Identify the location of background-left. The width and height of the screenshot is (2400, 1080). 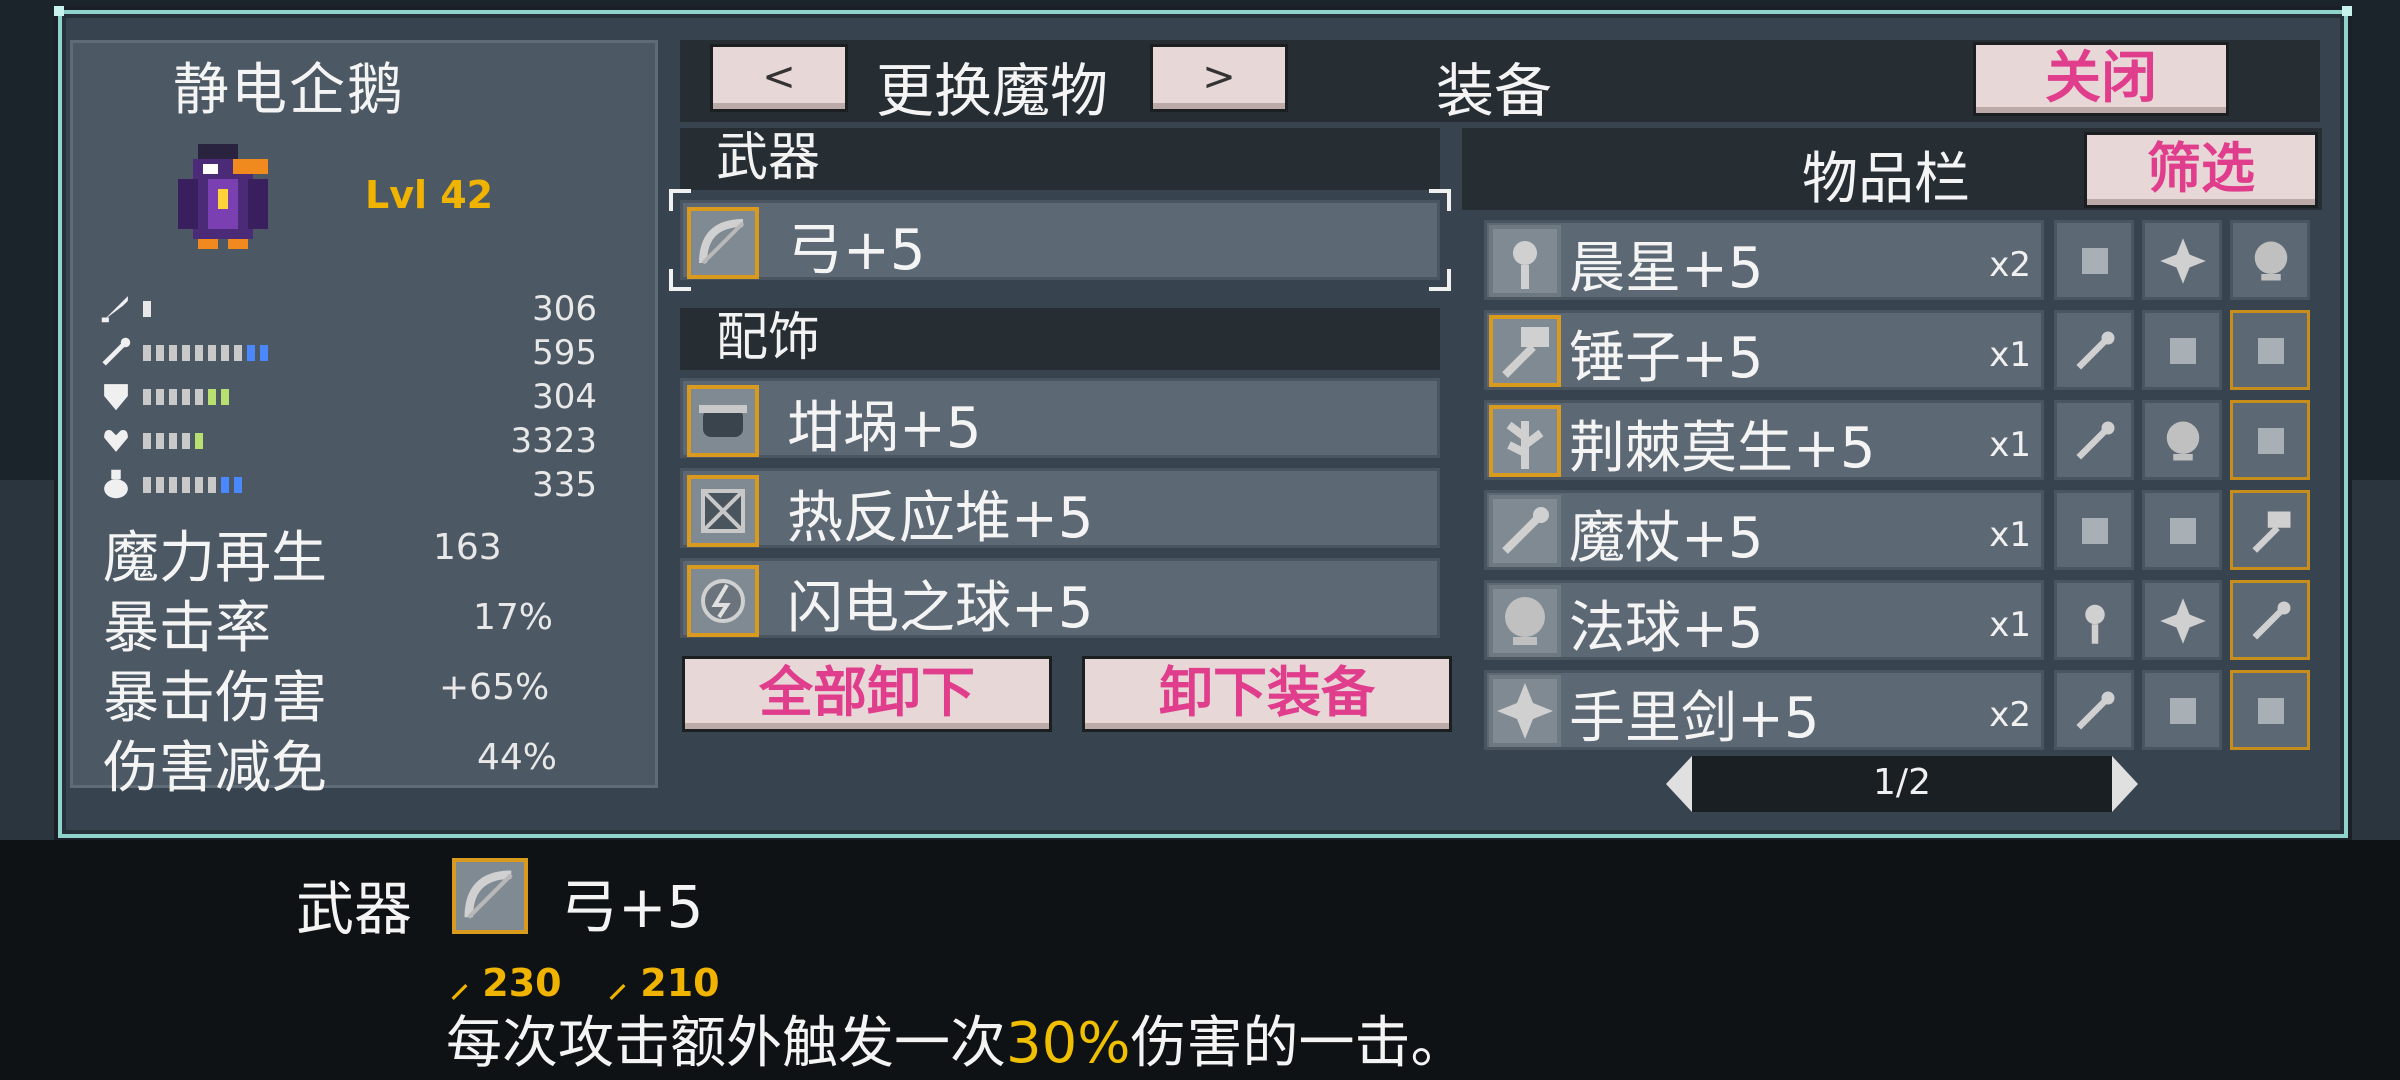
(29, 660).